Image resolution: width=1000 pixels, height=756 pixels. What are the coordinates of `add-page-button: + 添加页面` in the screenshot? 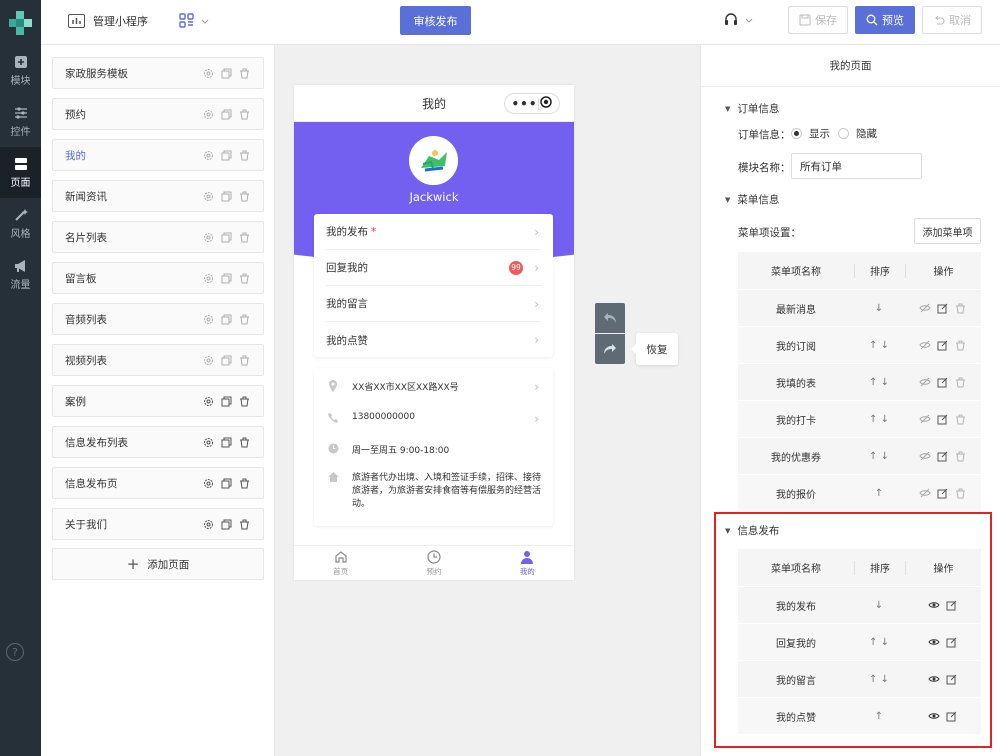 It's located at (158, 564).